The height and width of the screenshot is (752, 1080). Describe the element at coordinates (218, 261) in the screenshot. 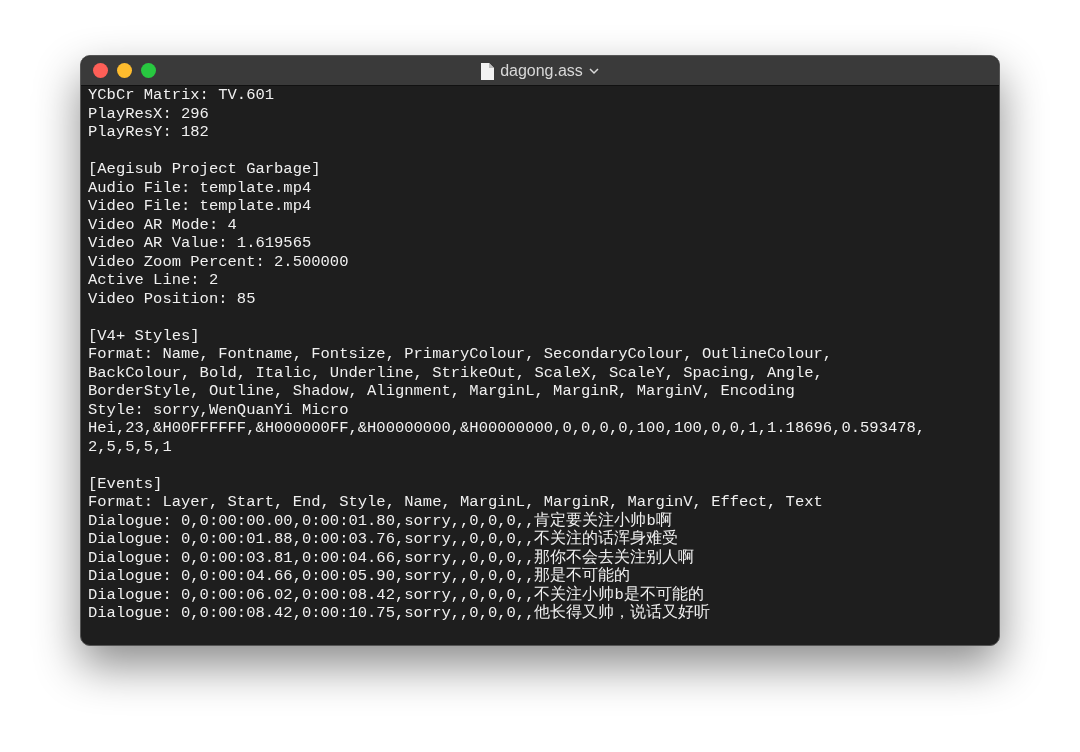

I see `text-line: Video Zoom Percent: 2.500000` at that location.